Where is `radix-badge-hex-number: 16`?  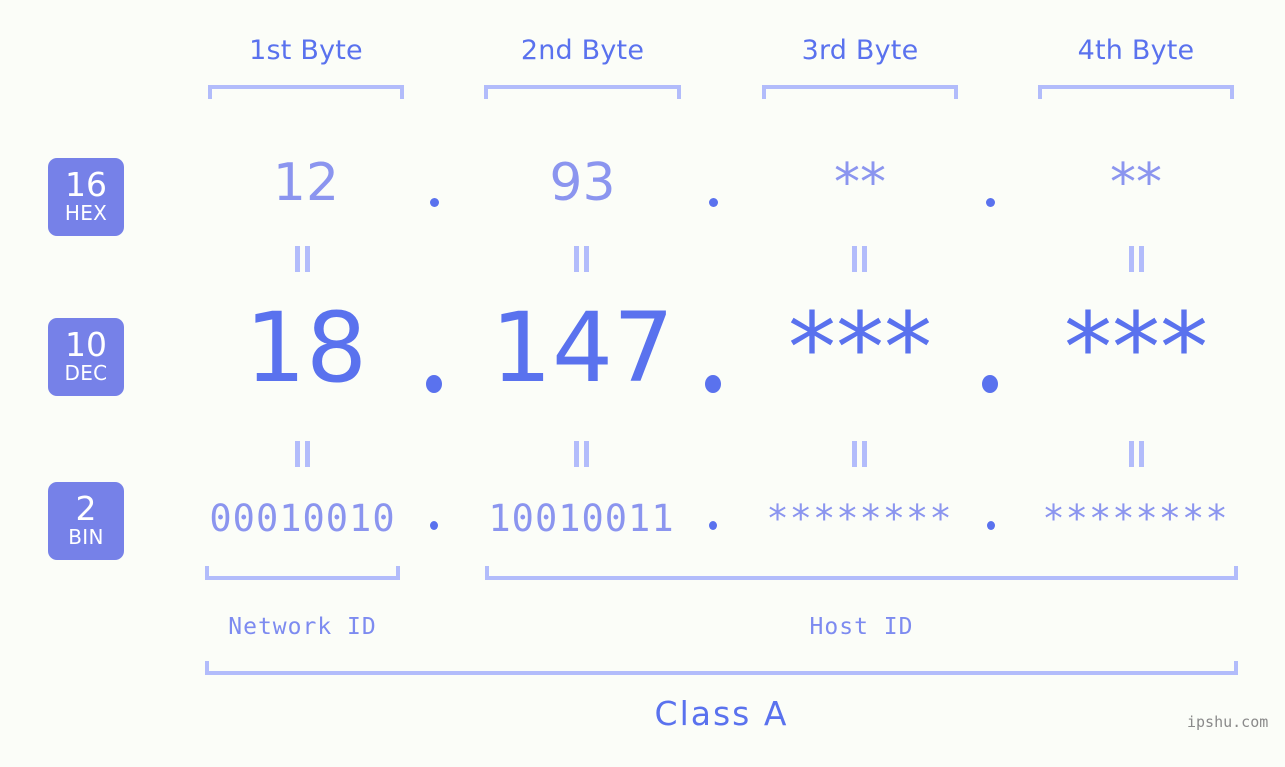
radix-badge-hex-number: 16 is located at coordinates (86, 184).